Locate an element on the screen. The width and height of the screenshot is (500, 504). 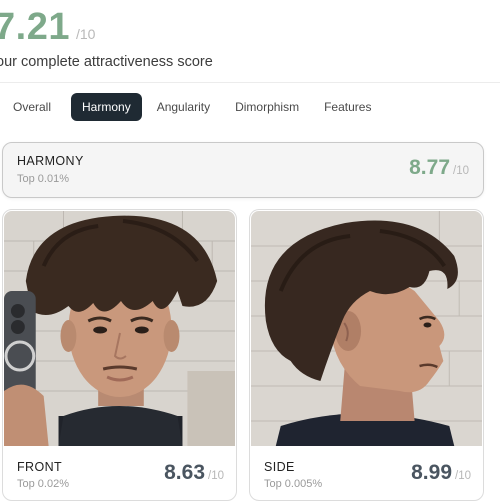
front-rank: Top 0.02% is located at coordinates (43, 484).